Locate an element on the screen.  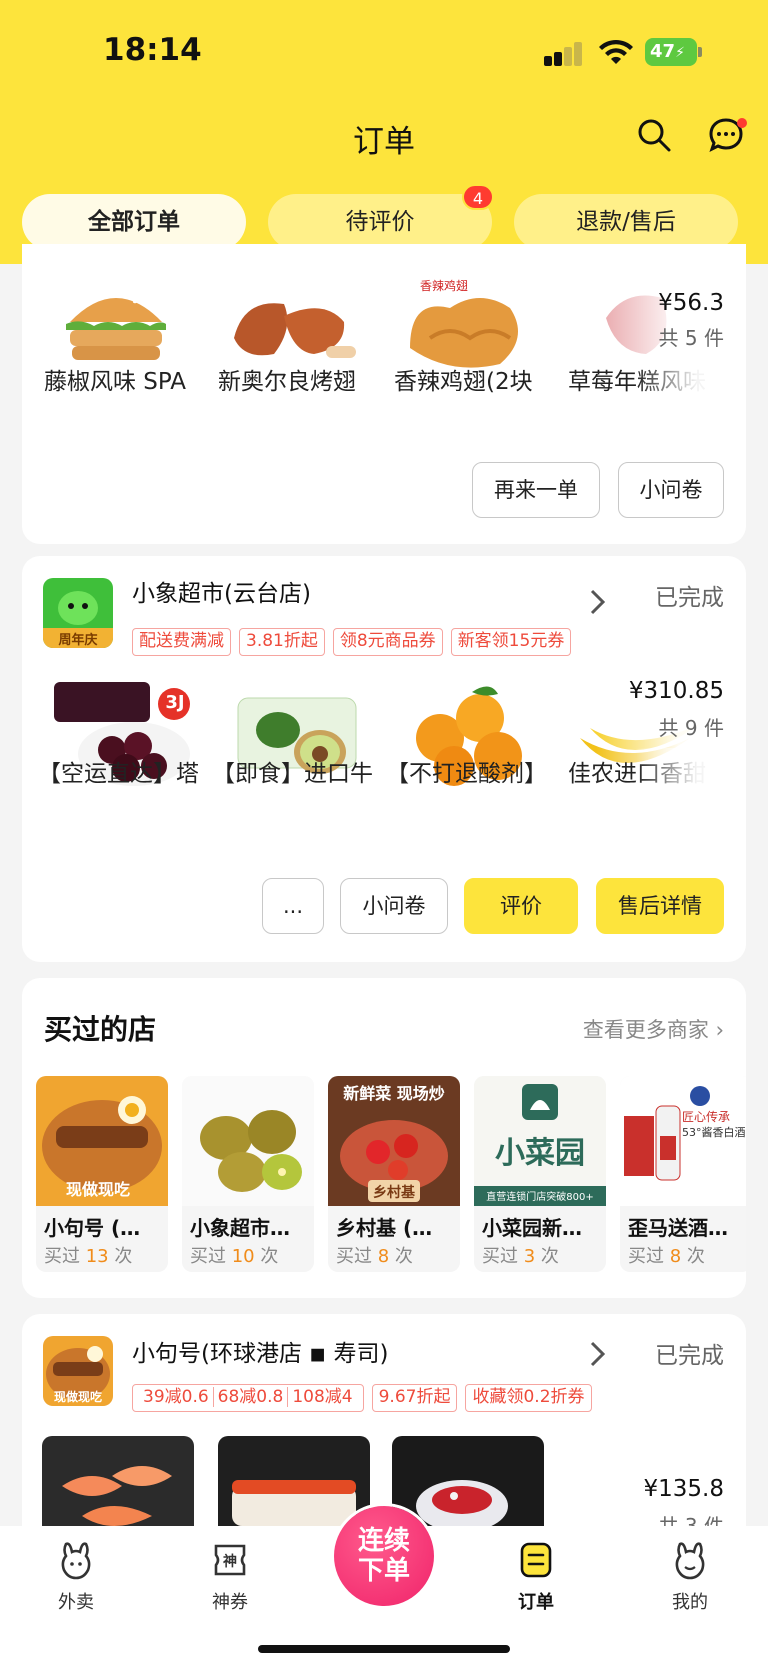
shop-card: 匠心传承 53°酱香白酒 歪马送酒… 买过 8 次 is located at coordinates (683, 1174).